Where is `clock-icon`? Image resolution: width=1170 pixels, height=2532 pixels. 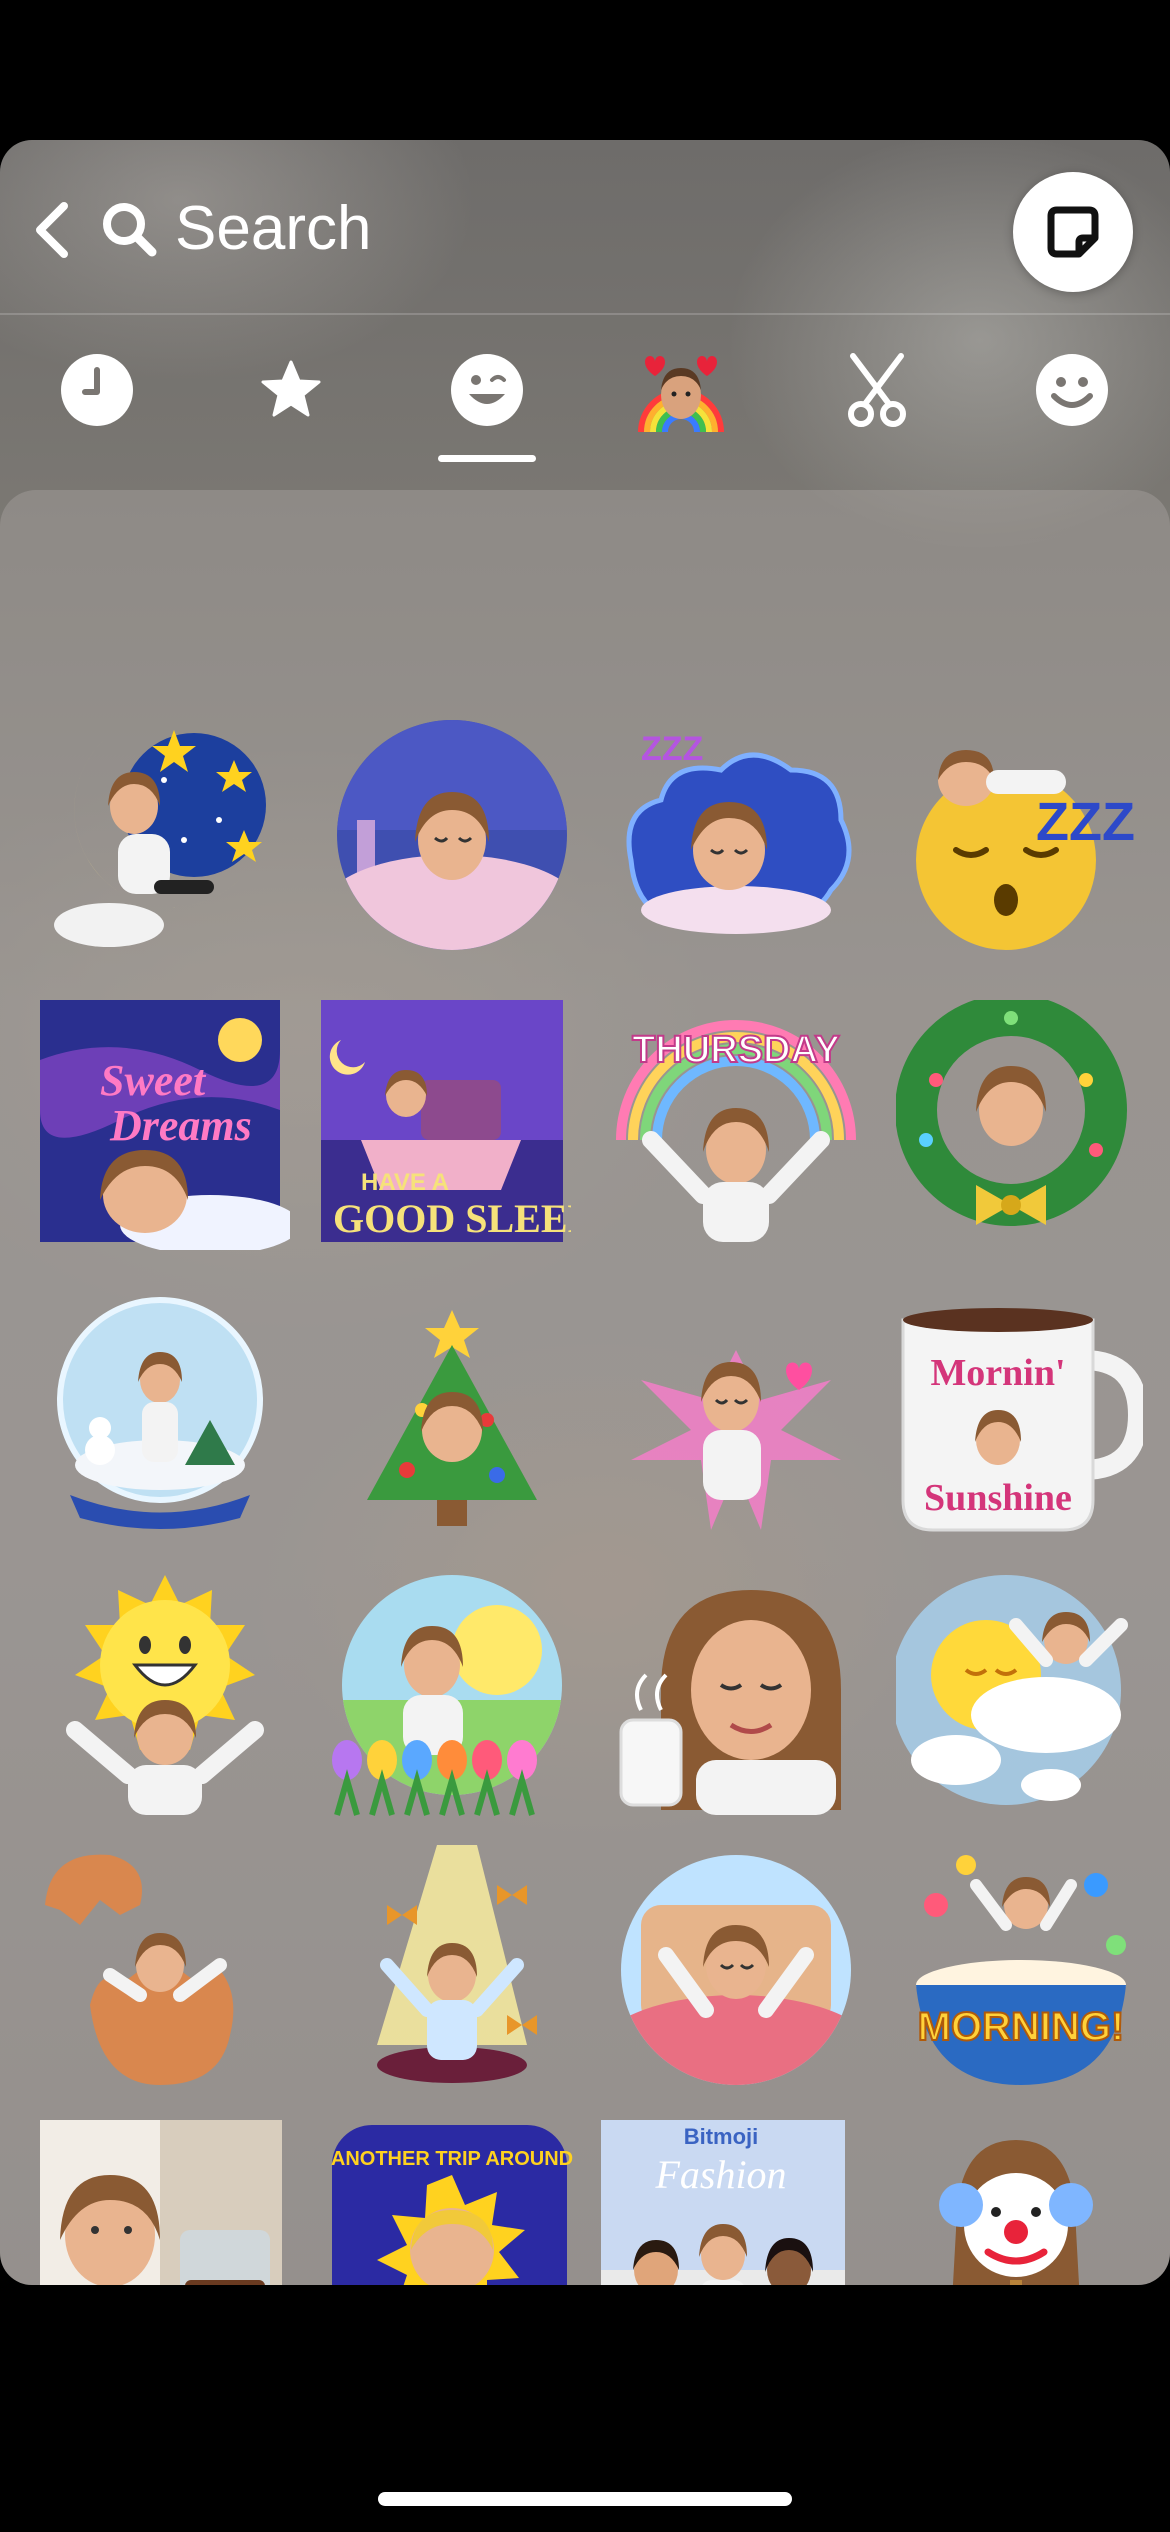
clock-icon is located at coordinates (97, 390).